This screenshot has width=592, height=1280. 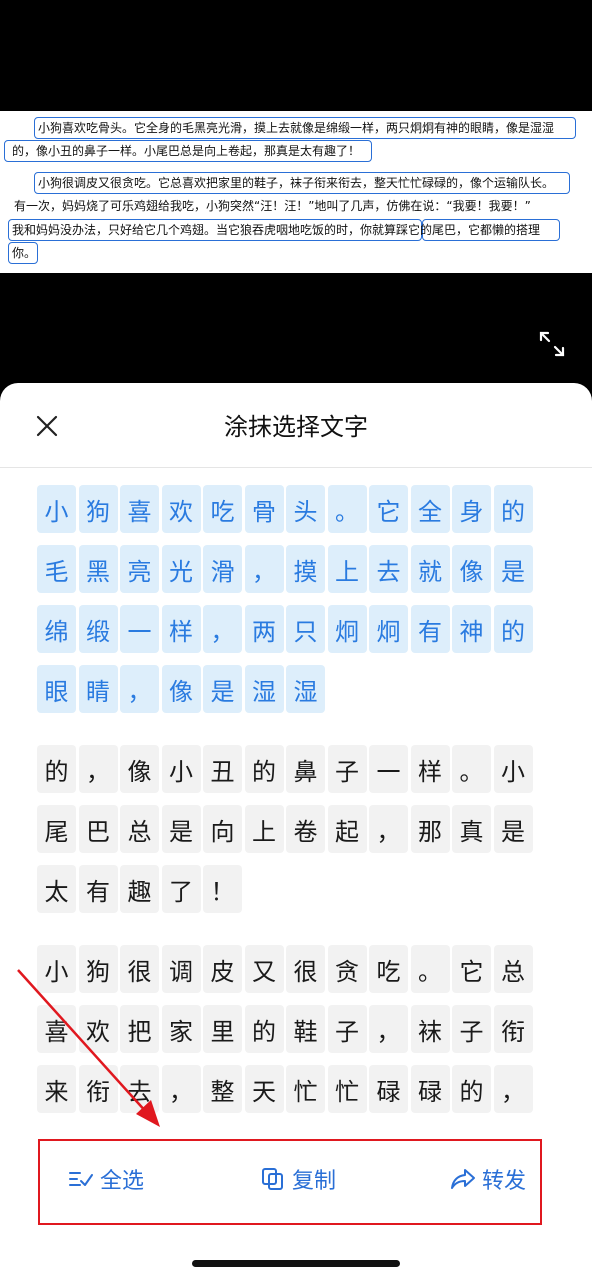 What do you see at coordinates (347, 569) in the screenshot?
I see `char-cell-selected: 上` at bounding box center [347, 569].